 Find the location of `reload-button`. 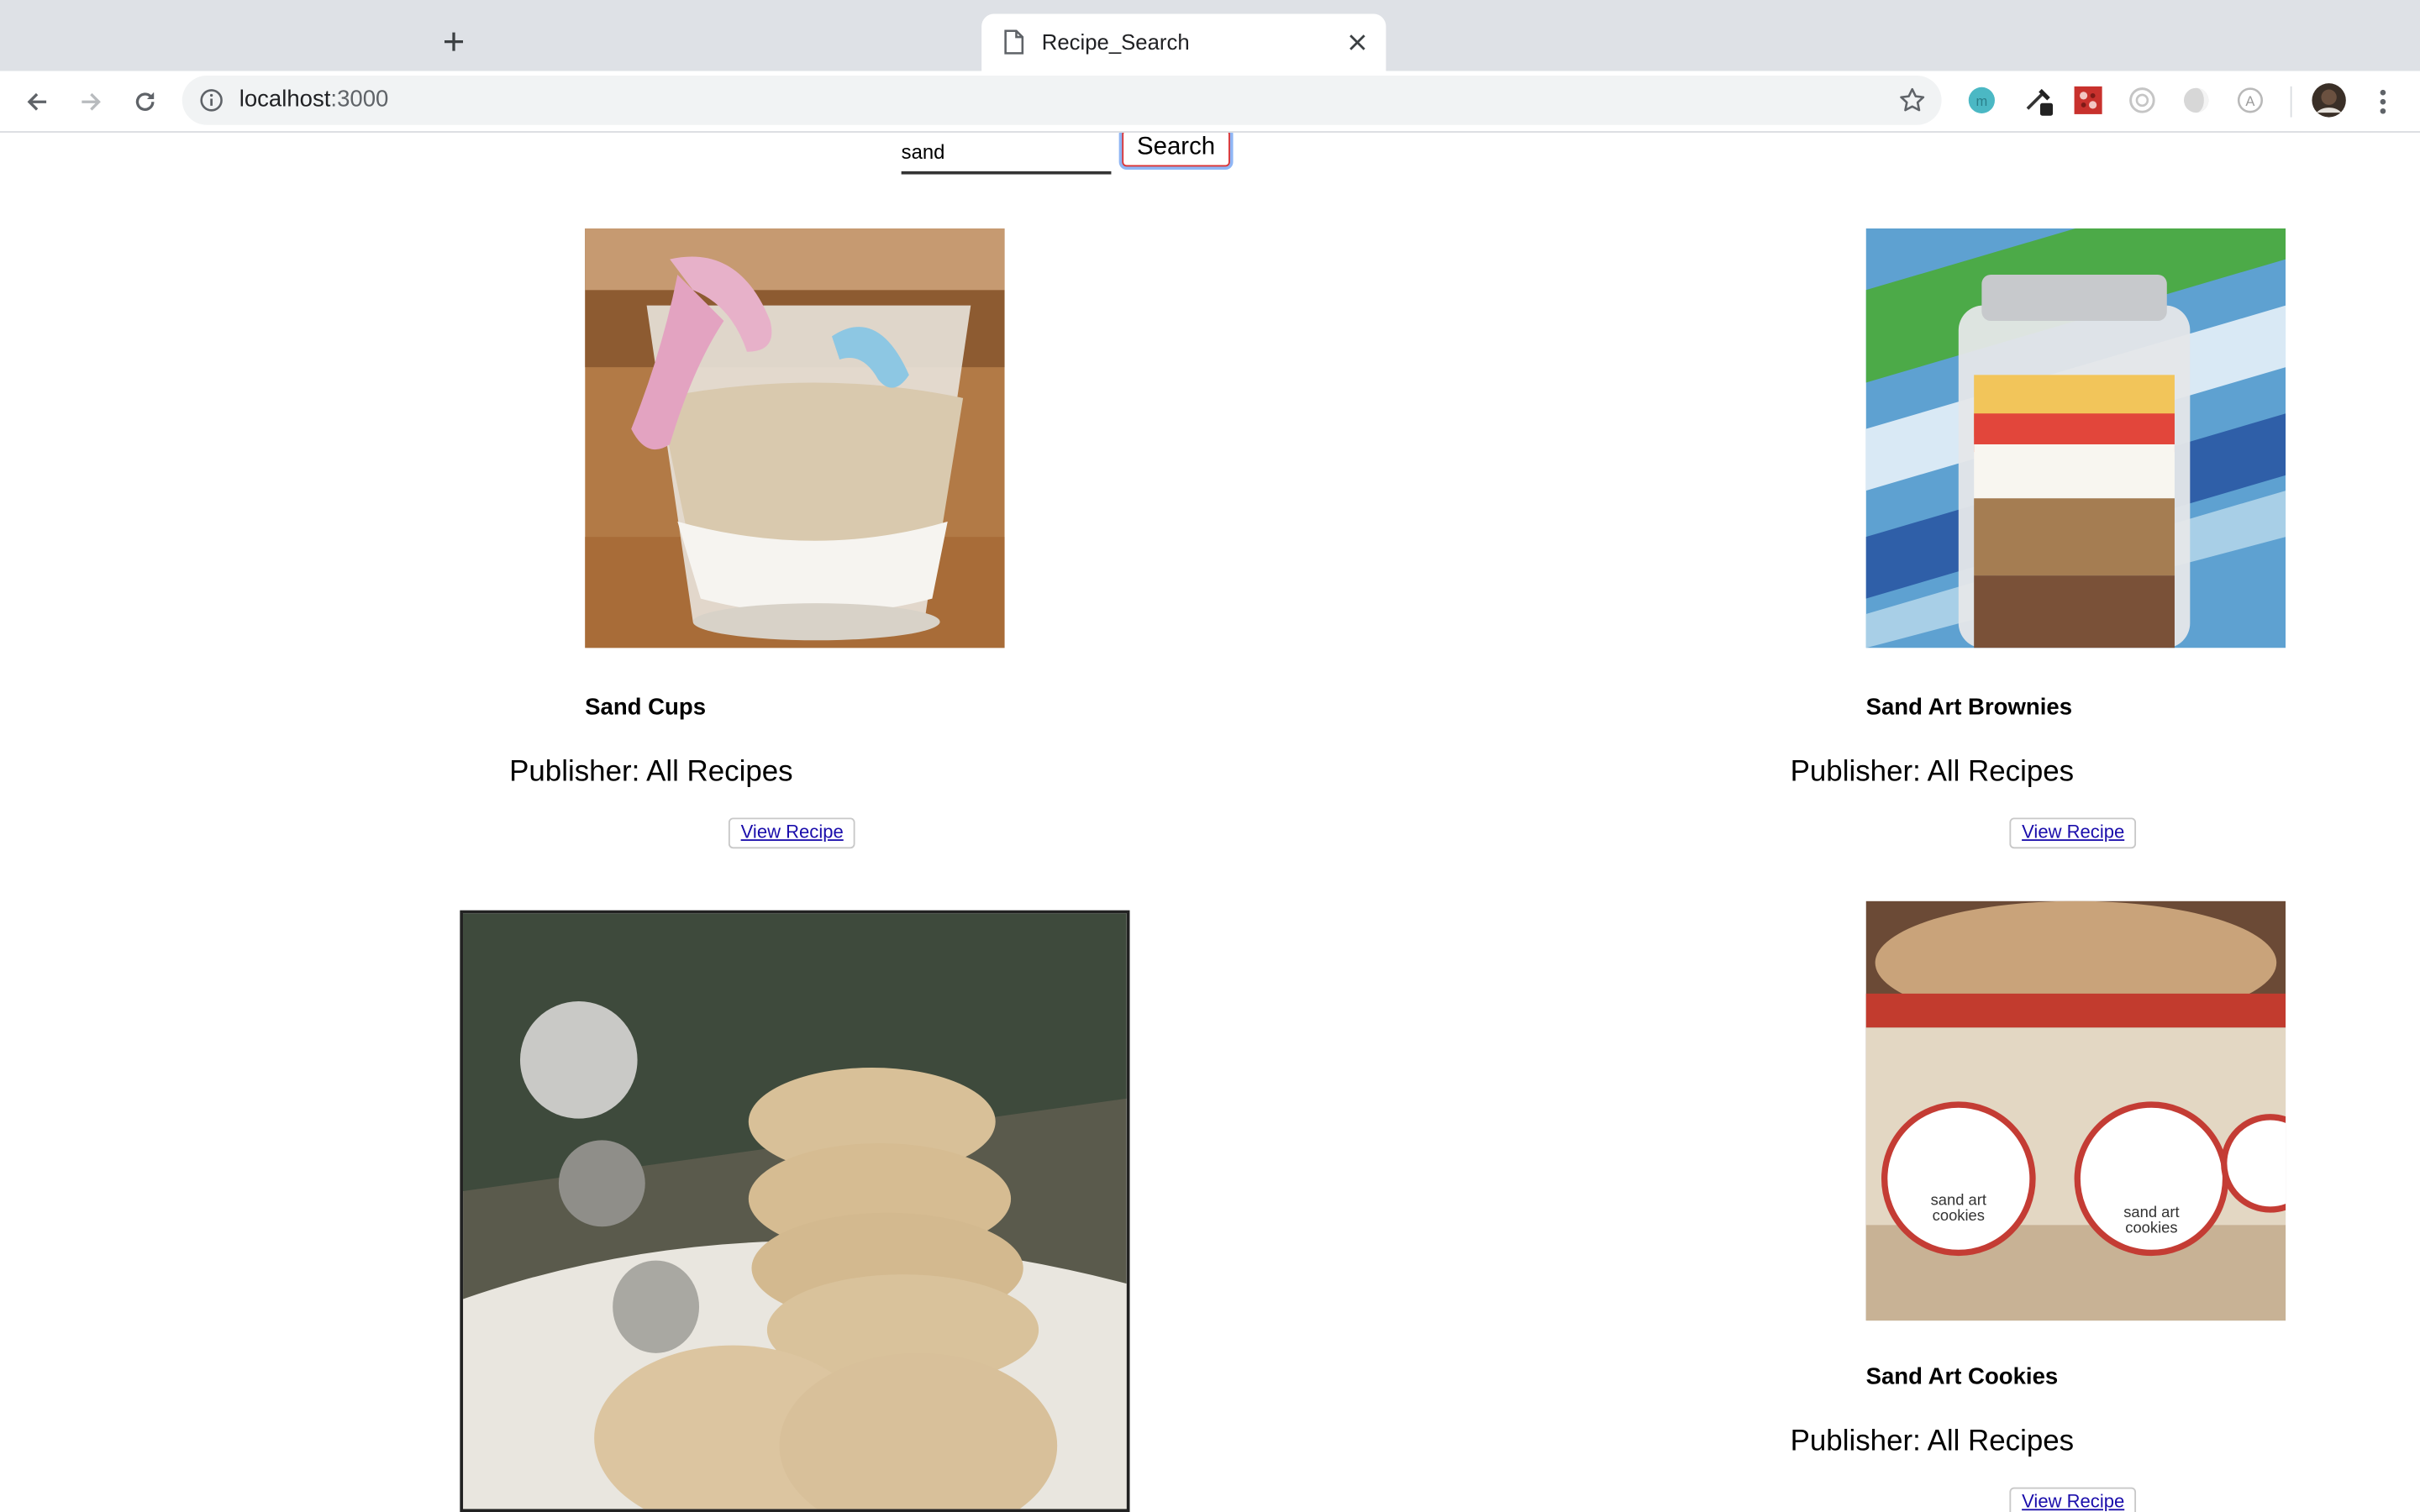

reload-button is located at coordinates (146, 101).